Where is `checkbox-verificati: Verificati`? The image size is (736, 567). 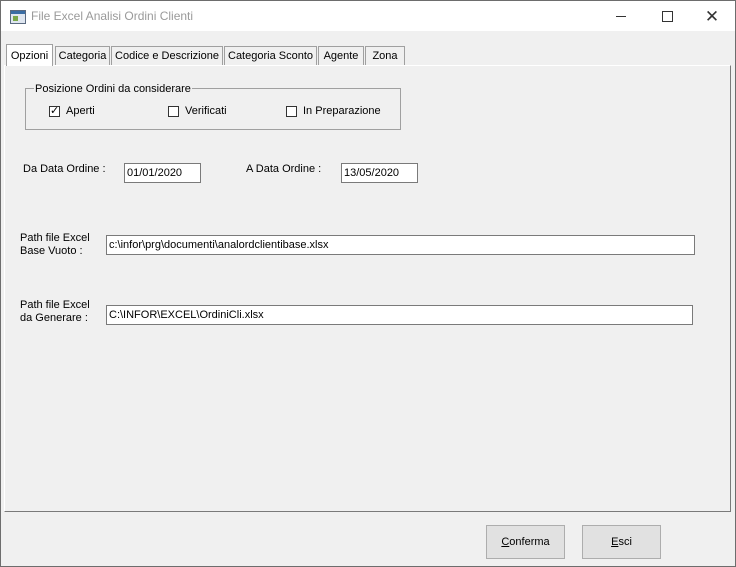 checkbox-verificati: Verificati is located at coordinates (197, 111).